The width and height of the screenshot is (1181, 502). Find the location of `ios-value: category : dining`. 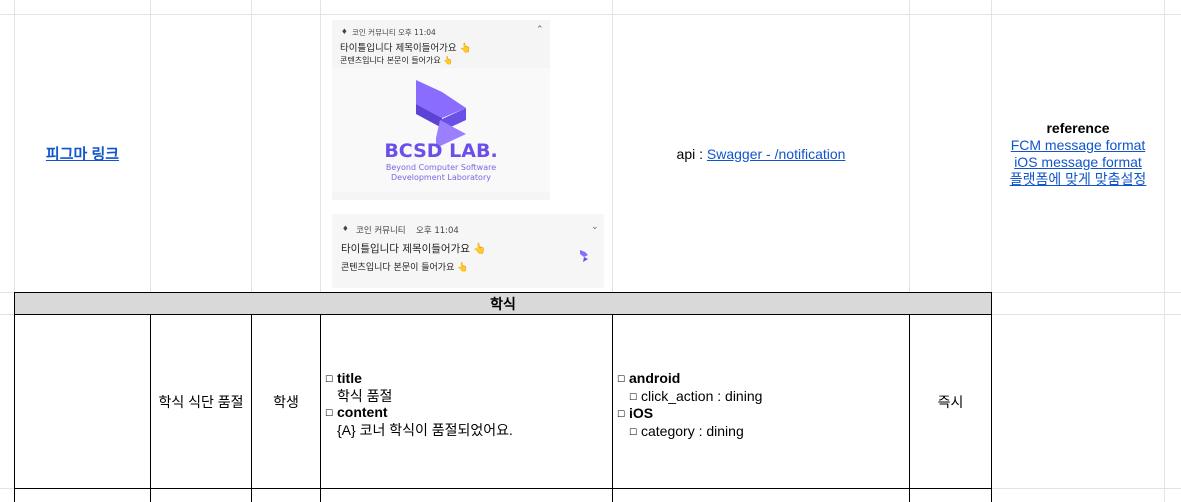

ios-value: category : dining is located at coordinates (692, 430).